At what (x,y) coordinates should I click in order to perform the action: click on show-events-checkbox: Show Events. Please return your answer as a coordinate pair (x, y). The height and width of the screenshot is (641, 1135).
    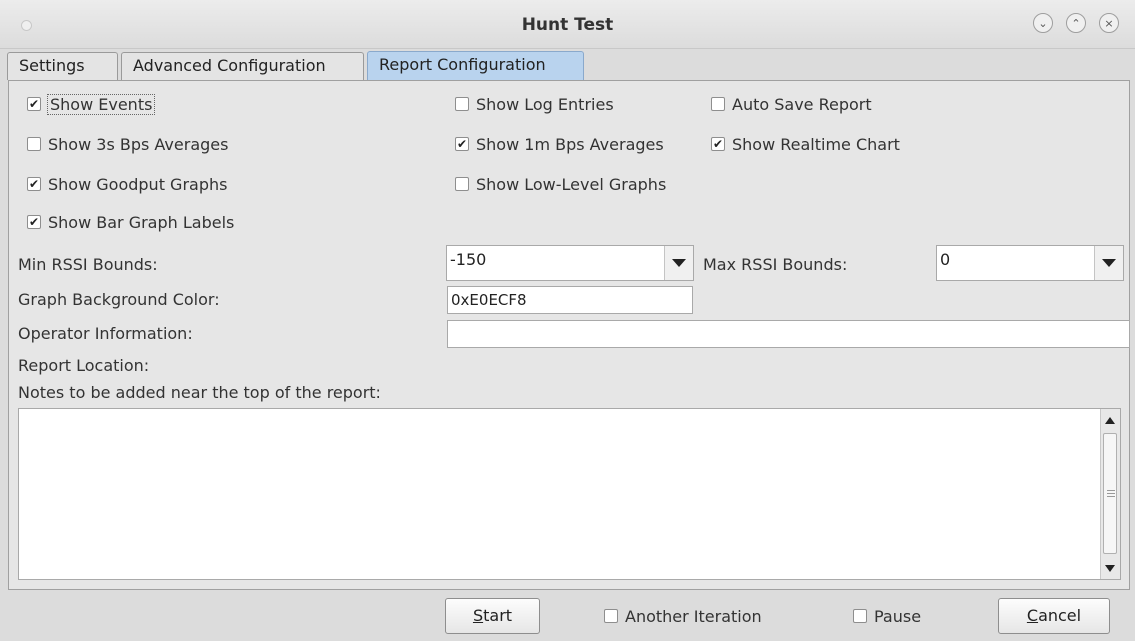
    Looking at the image, I should click on (91, 104).